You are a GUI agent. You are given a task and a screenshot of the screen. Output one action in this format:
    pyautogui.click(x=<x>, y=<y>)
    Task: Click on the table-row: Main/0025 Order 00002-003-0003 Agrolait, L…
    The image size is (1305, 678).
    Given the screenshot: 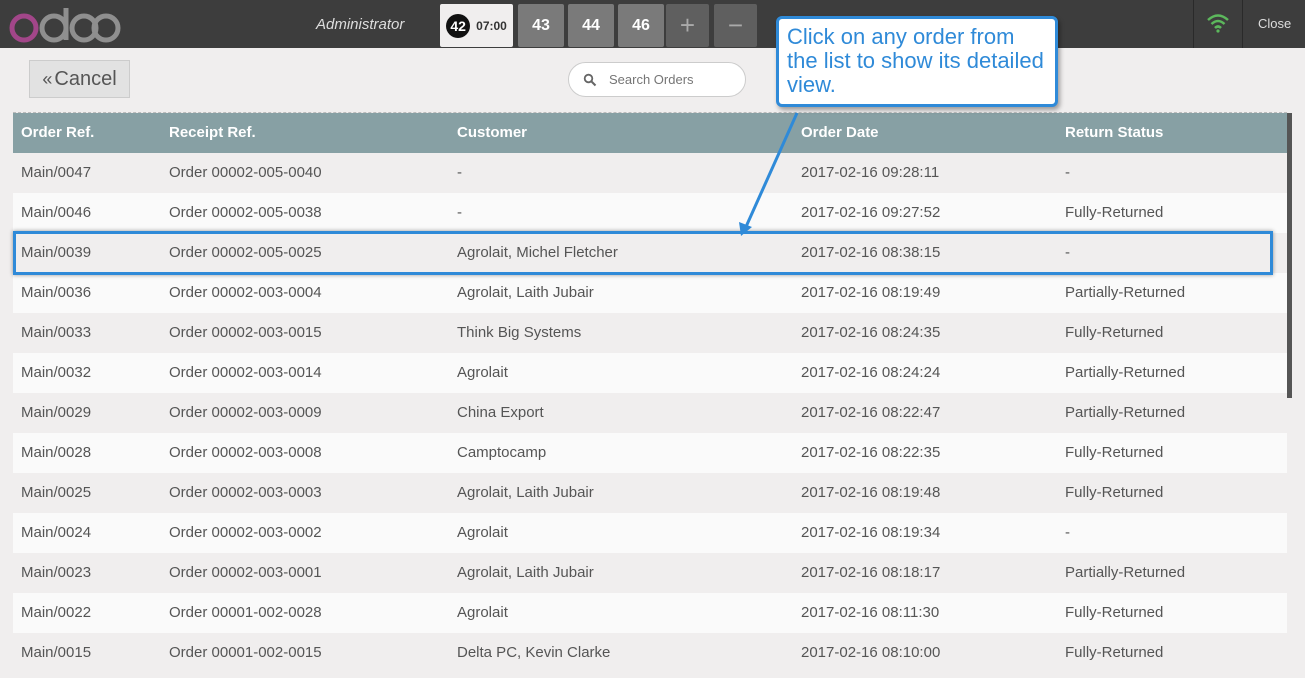 What is the action you would take?
    pyautogui.click(x=650, y=493)
    